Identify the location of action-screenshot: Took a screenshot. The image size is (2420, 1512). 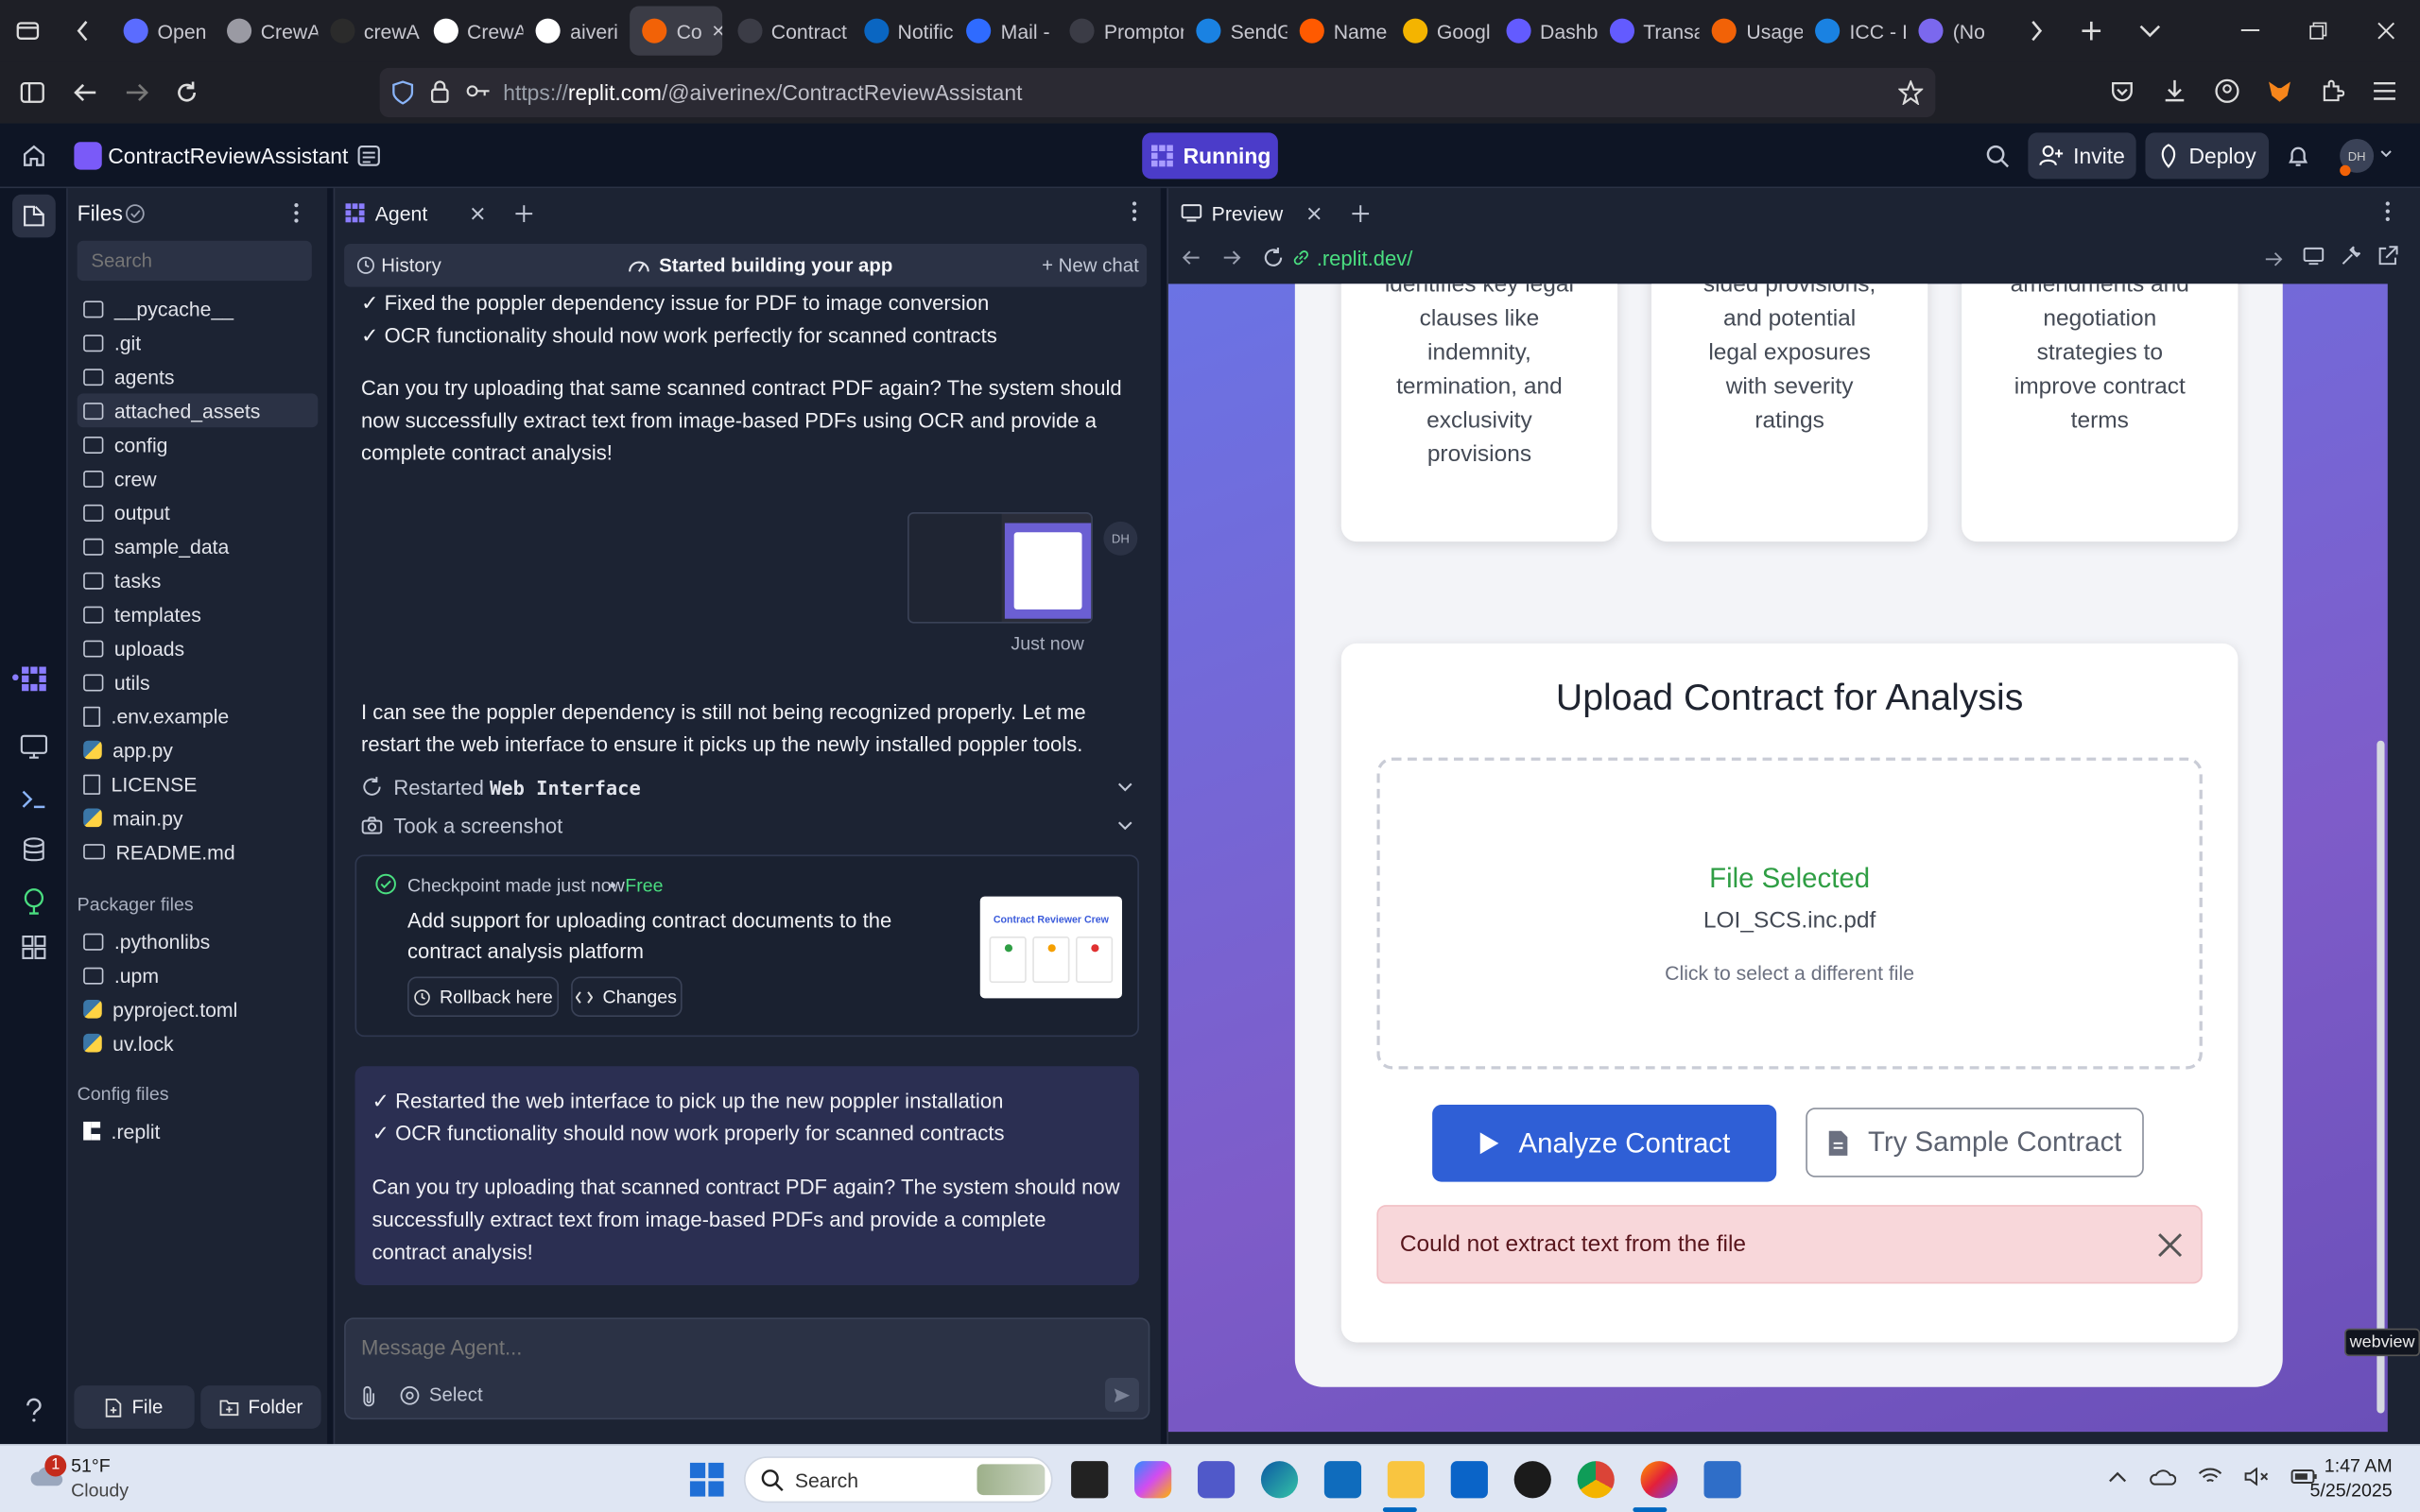
(746, 826).